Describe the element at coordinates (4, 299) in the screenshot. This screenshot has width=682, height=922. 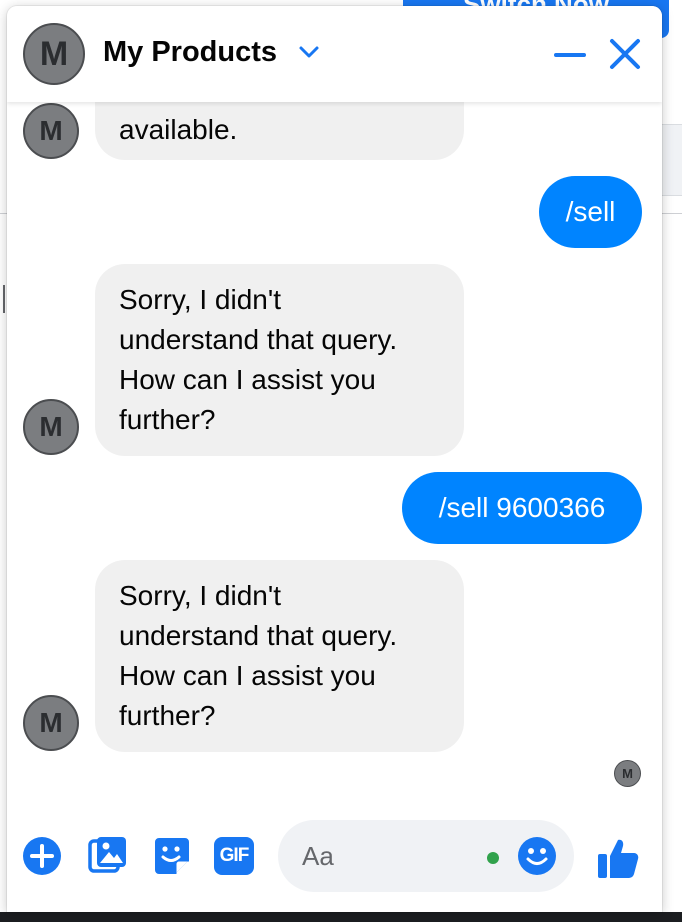
I see `background-text-cursor` at that location.